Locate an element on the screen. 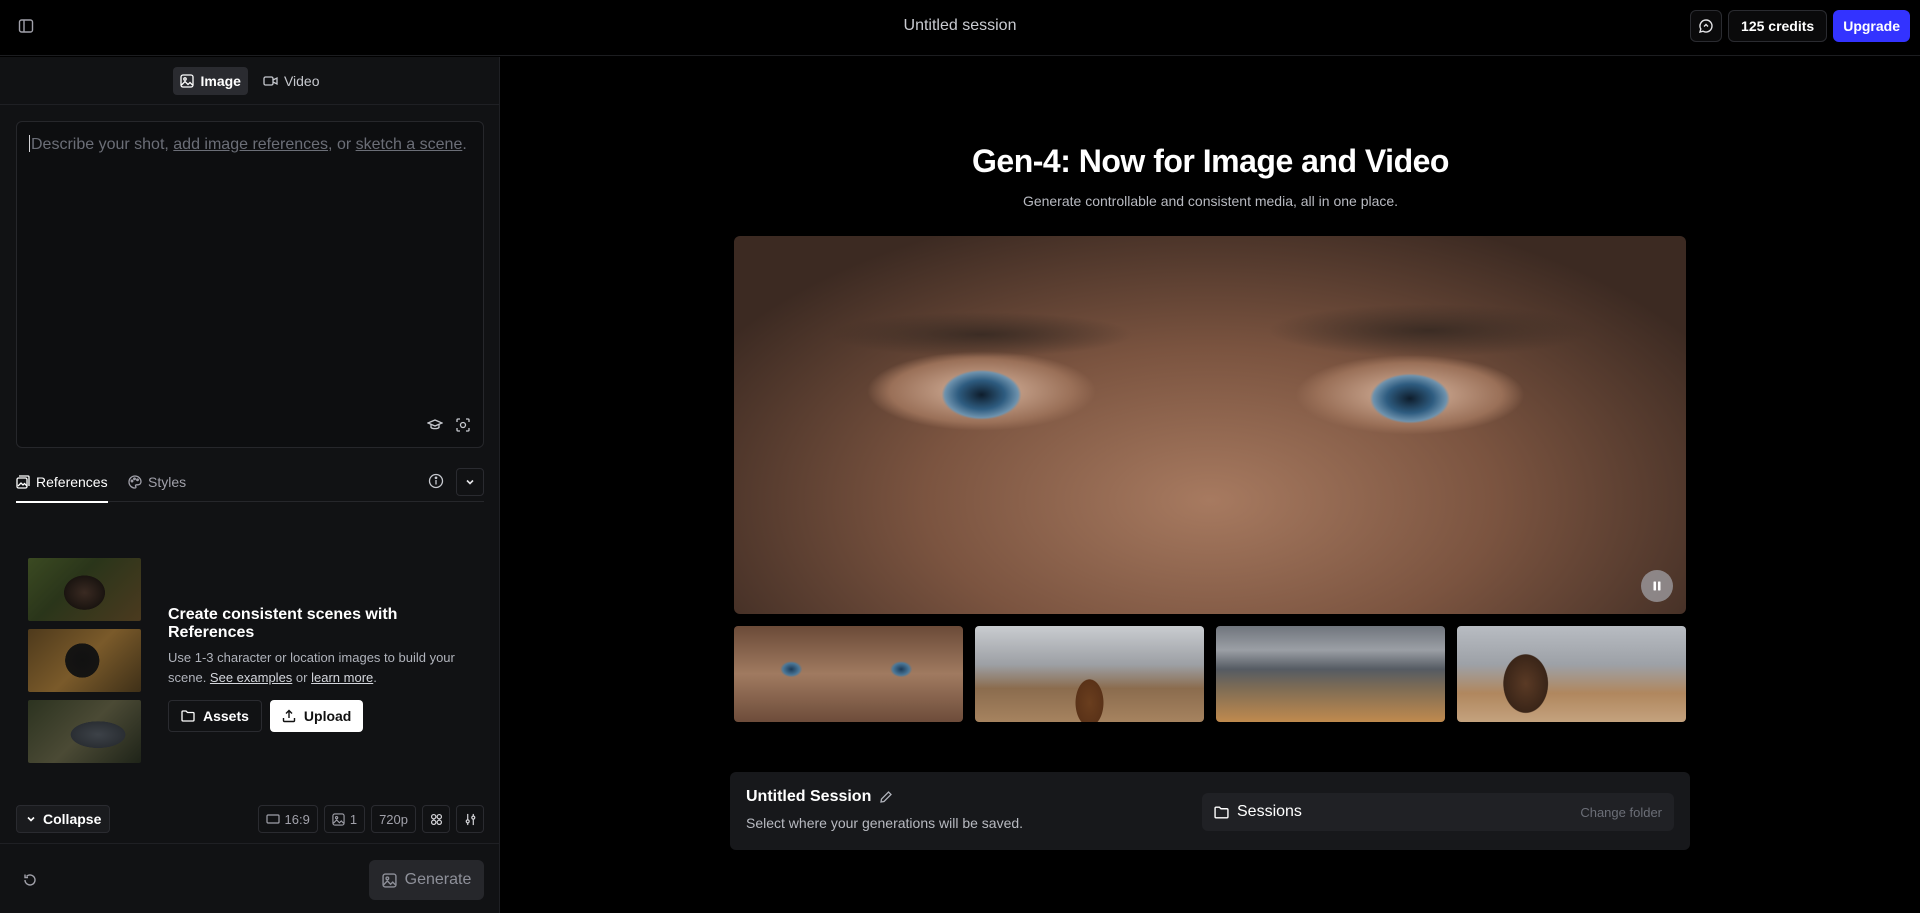  references-icon is located at coordinates (23, 482).